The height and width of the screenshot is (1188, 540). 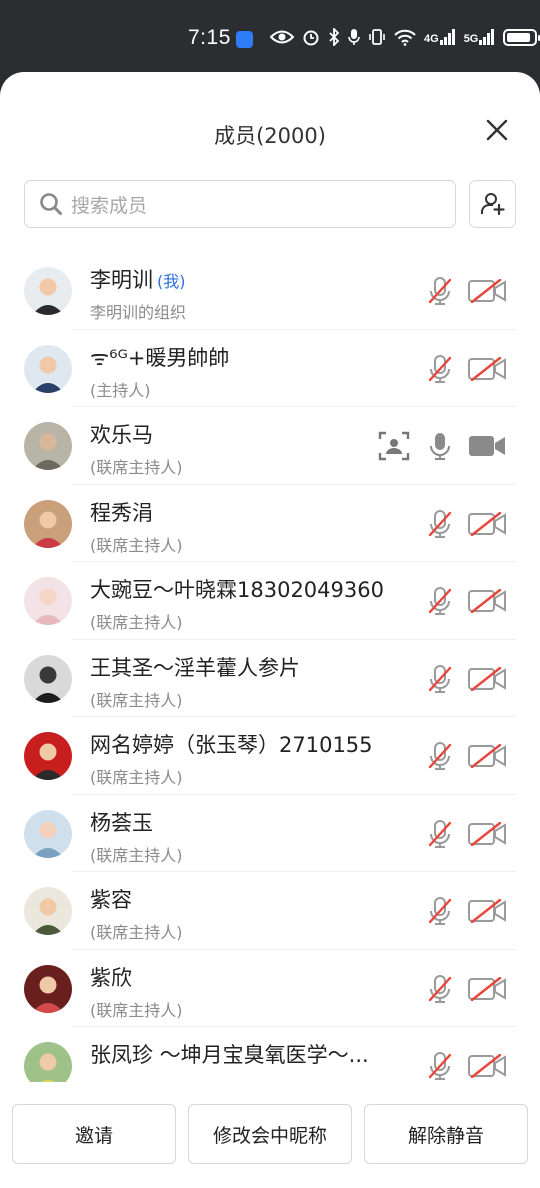 What do you see at coordinates (270, 911) in the screenshot?
I see `member-row: 紫容 (联席主持人)` at bounding box center [270, 911].